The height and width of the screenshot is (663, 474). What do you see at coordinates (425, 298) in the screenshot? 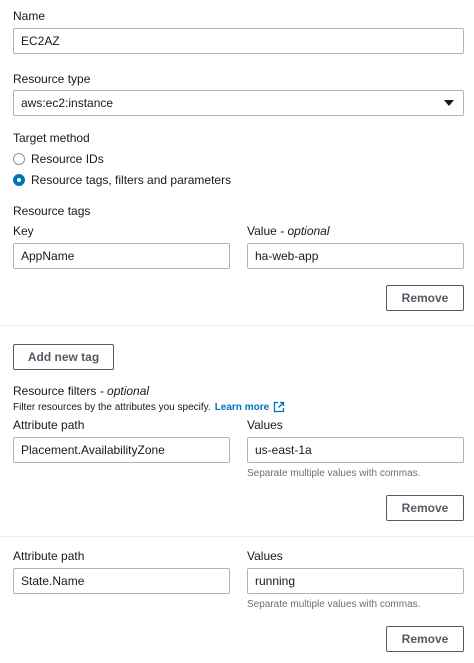
I see `remove-tag-button: Remove` at bounding box center [425, 298].